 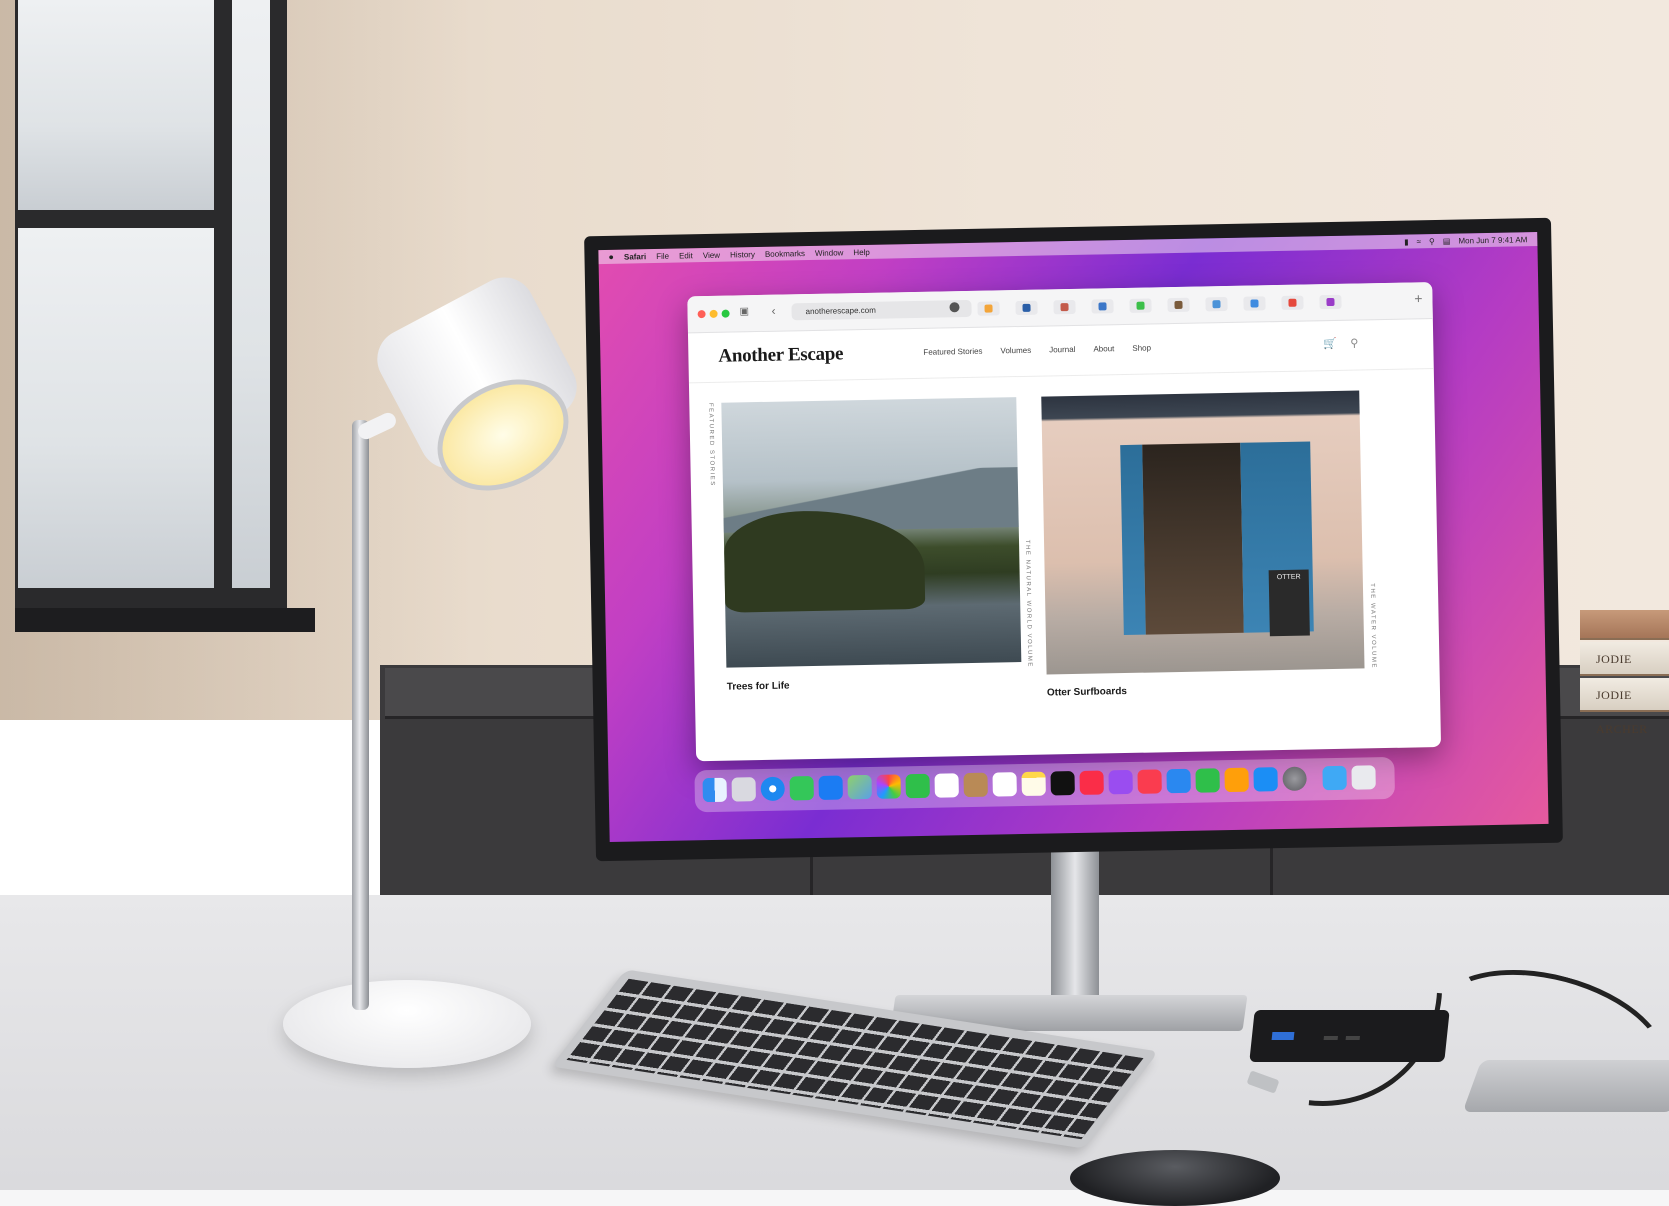 What do you see at coordinates (1091, 782) in the screenshot?
I see `music-icon` at bounding box center [1091, 782].